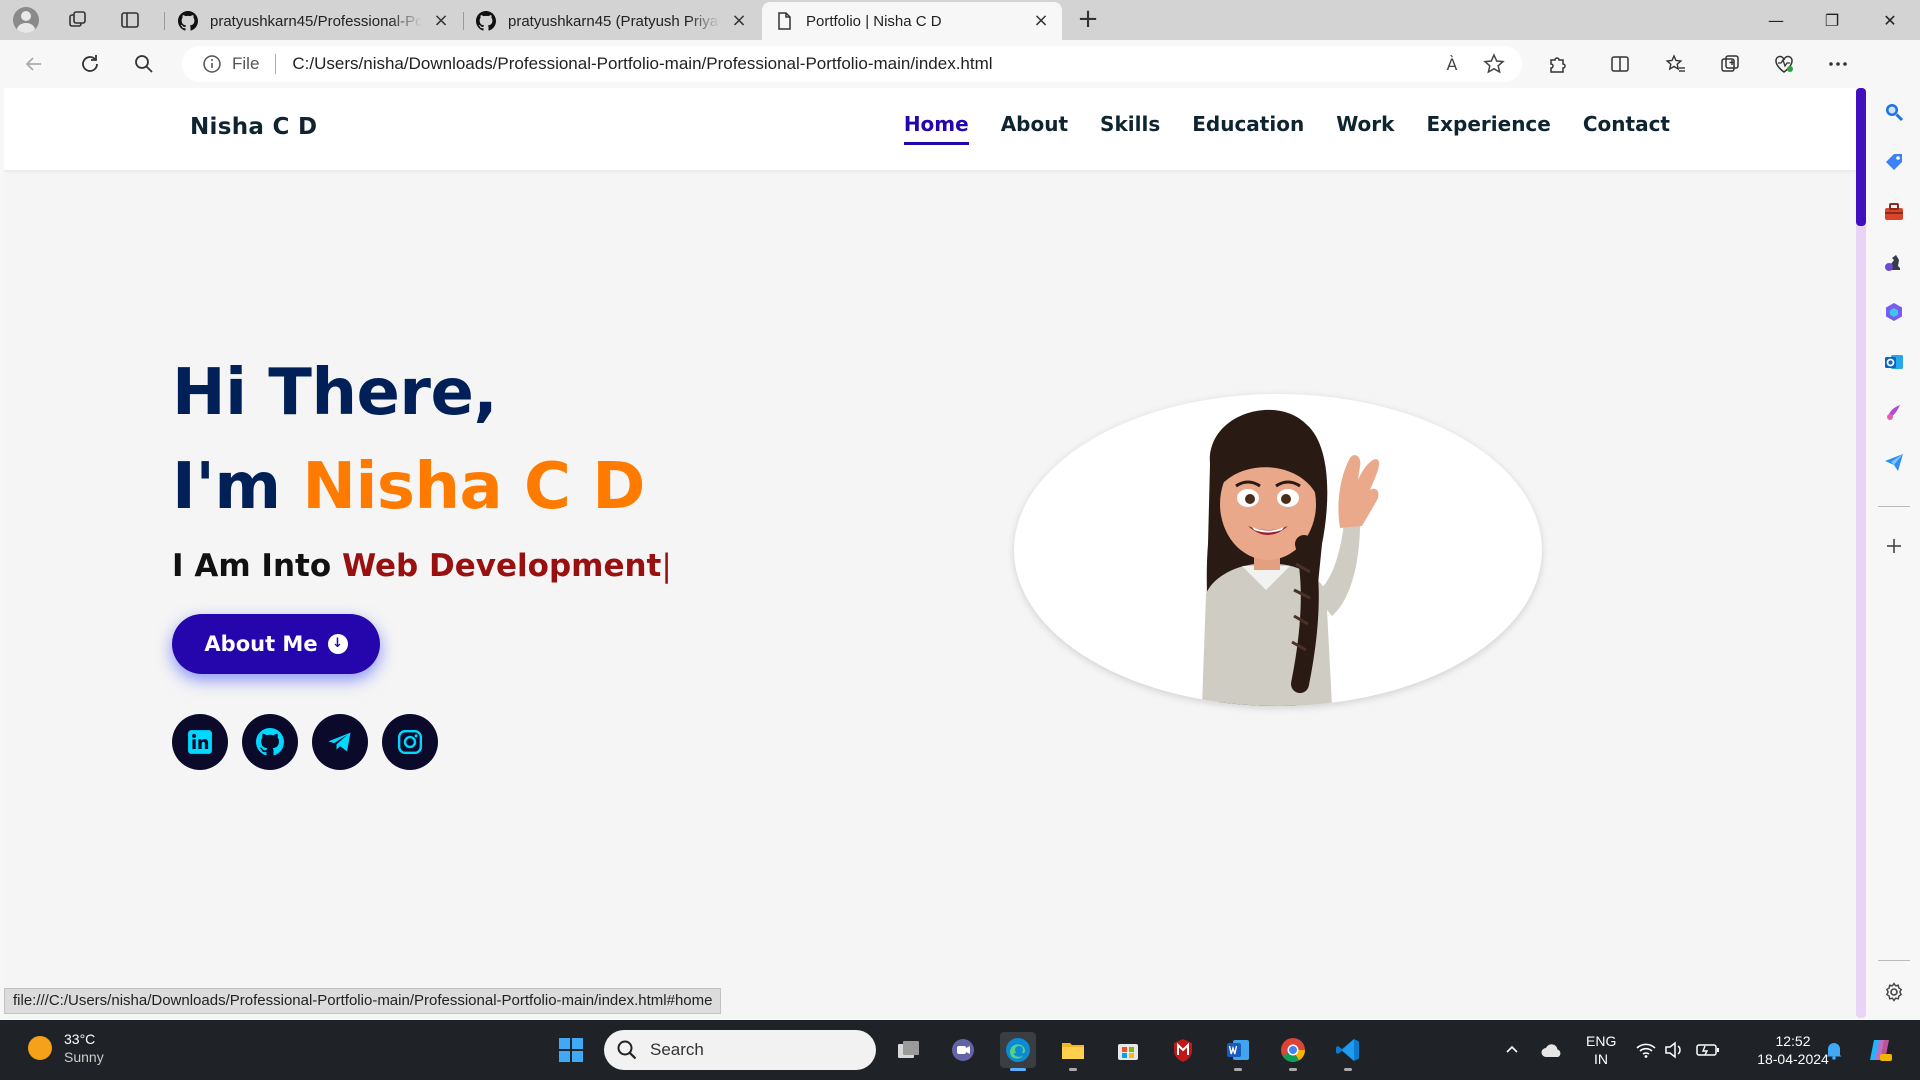 This screenshot has height=1080, width=1920. I want to click on sidebar-designer-button, so click(1894, 412).